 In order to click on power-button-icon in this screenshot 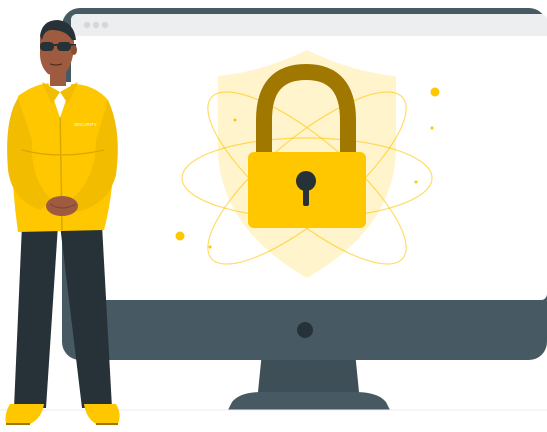, I will do `click(305, 330)`.